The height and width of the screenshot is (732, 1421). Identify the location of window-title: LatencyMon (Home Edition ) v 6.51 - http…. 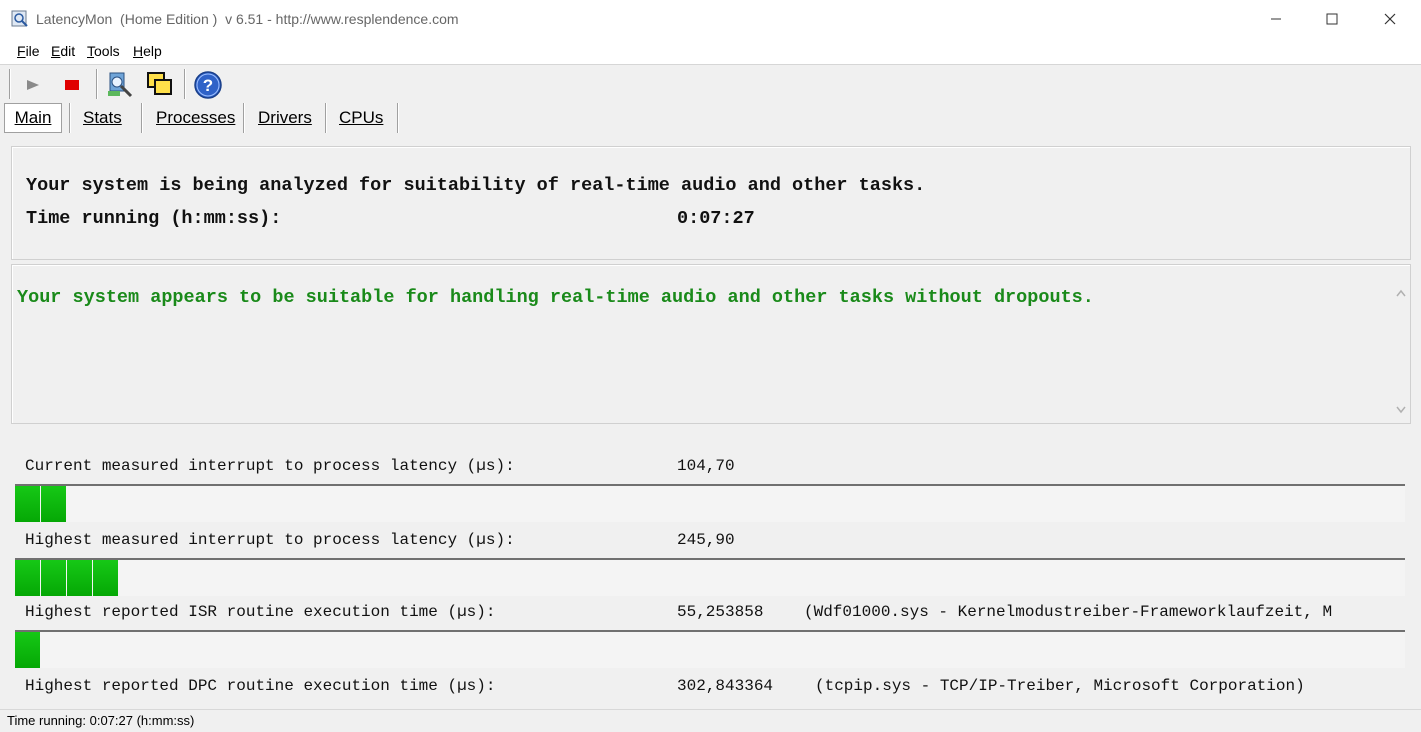
(247, 19).